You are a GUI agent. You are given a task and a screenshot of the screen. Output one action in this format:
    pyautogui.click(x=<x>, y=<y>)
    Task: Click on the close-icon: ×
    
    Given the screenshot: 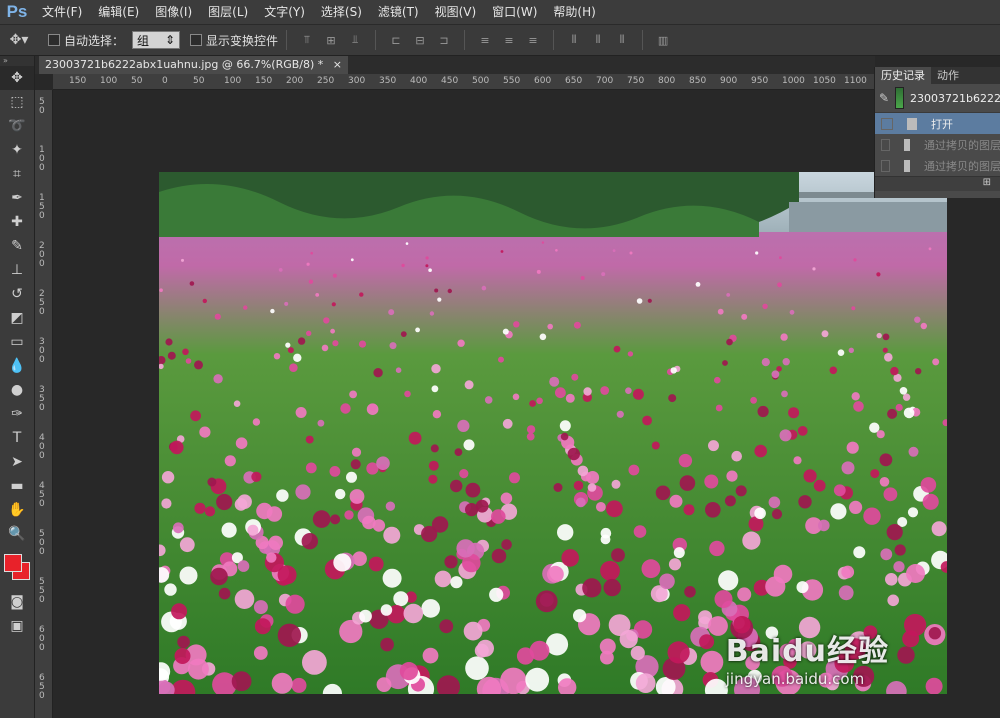 What is the action you would take?
    pyautogui.click(x=337, y=64)
    